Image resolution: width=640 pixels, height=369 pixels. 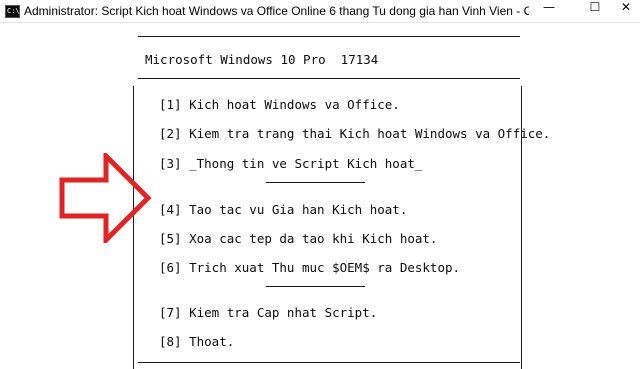 What do you see at coordinates (279, 104) in the screenshot?
I see `menu-item-1: [1] Kich hoat Windows va Office.` at bounding box center [279, 104].